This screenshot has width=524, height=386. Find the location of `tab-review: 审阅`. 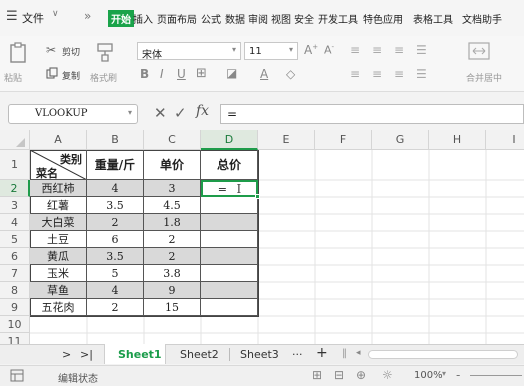

tab-review: 审阅 is located at coordinates (258, 18).